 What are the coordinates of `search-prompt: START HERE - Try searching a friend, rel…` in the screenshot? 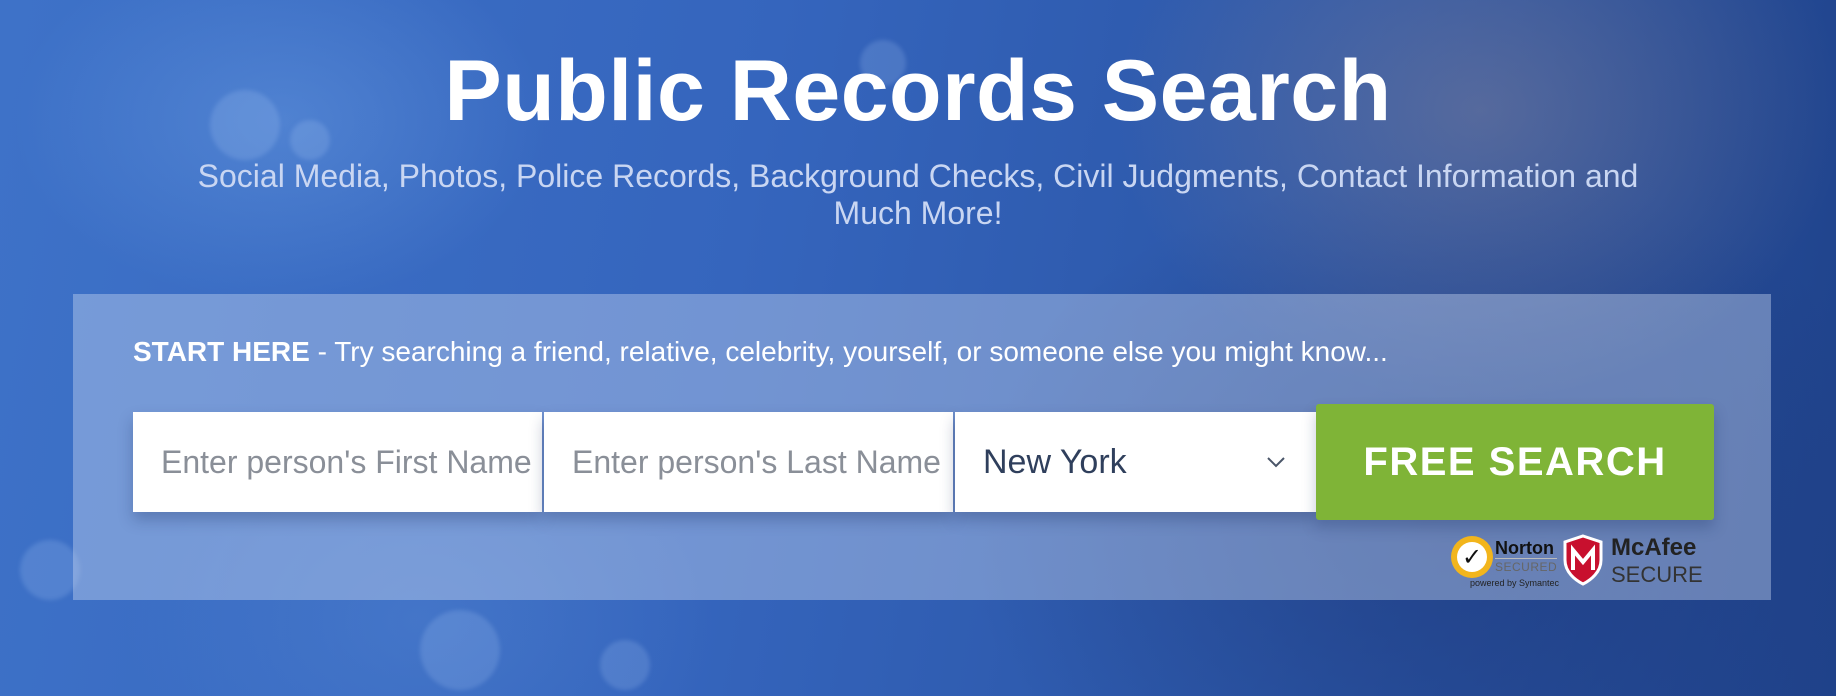 It's located at (760, 352).